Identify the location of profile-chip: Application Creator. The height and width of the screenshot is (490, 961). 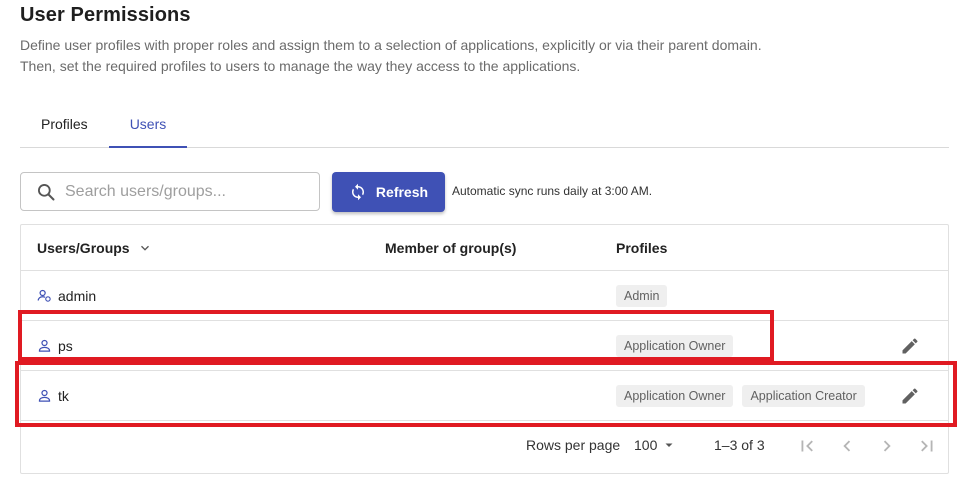
(803, 395).